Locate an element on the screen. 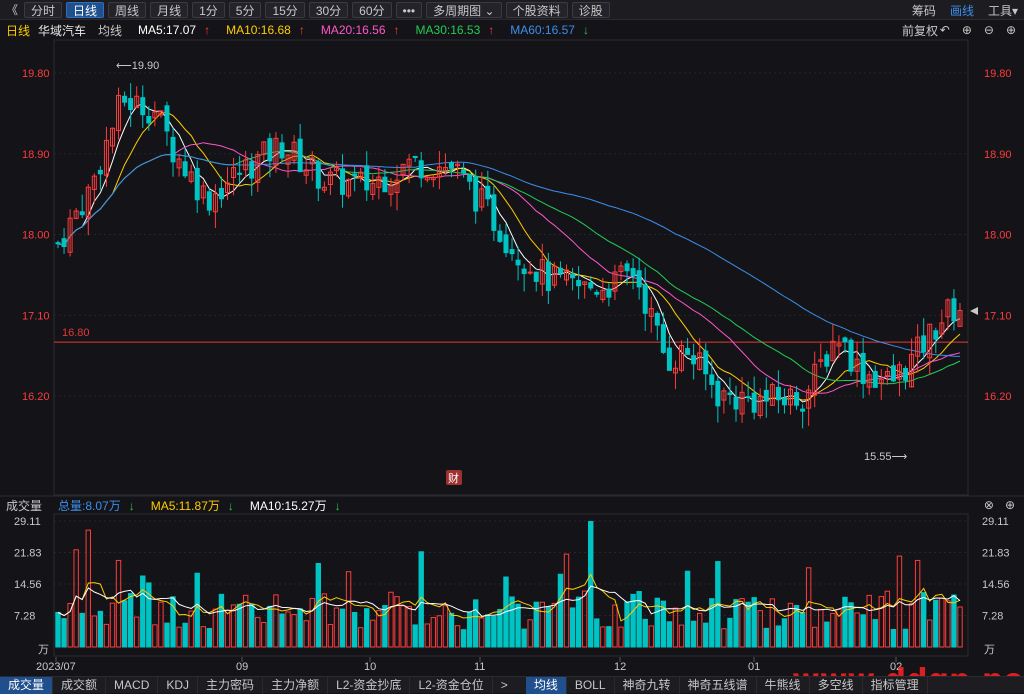 This screenshot has width=1024, height=694. price-tick-label-right: 19.80 is located at coordinates (998, 74).